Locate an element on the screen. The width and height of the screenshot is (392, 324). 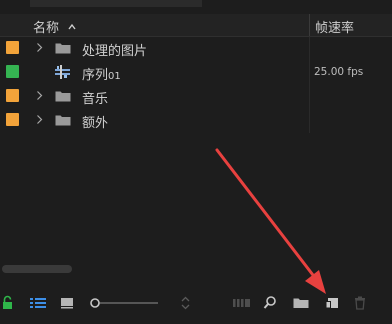
column-divider is located at coordinates (309, 25).